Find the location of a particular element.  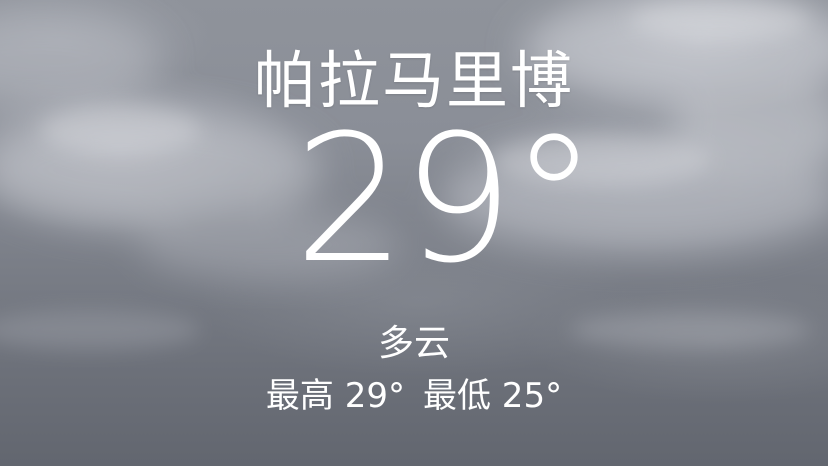

temperature-range: 最高 29° 最低 25° is located at coordinates (414, 392).